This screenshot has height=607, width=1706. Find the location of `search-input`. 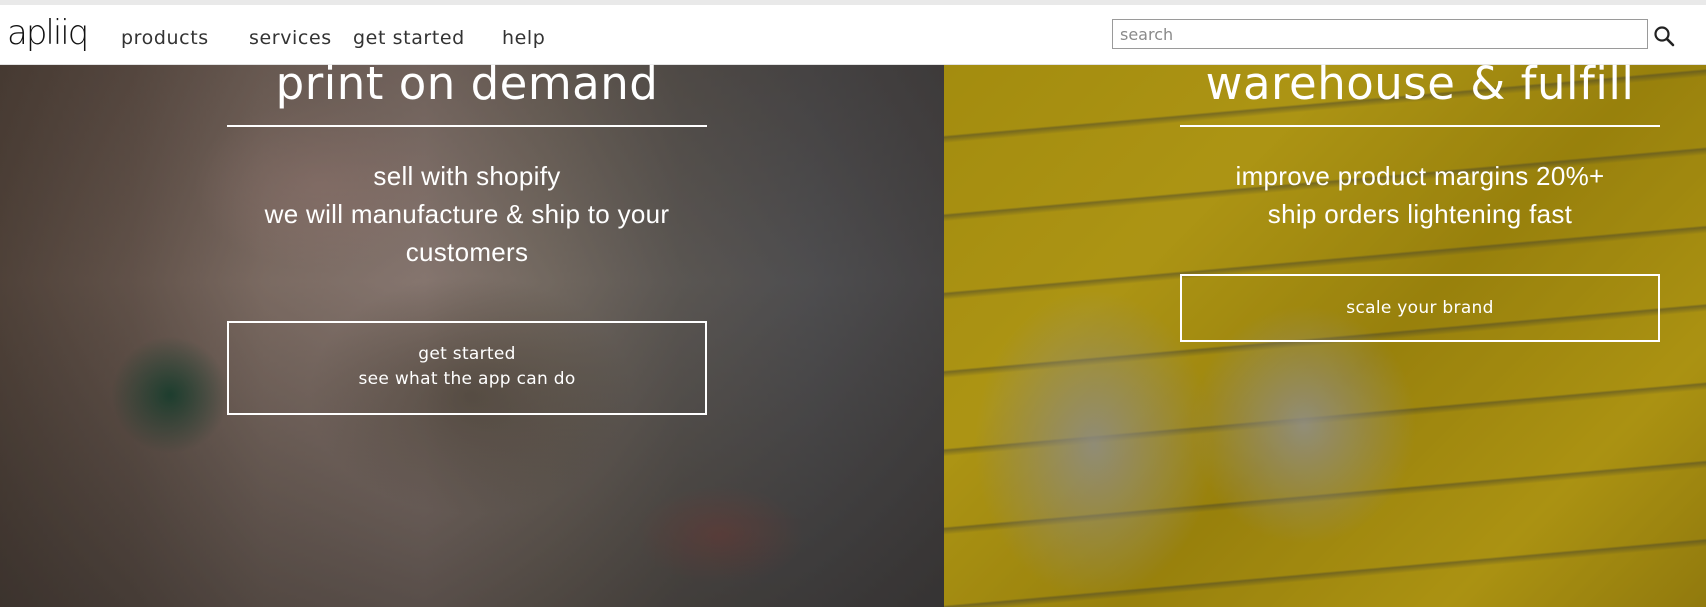

search-input is located at coordinates (1380, 34).